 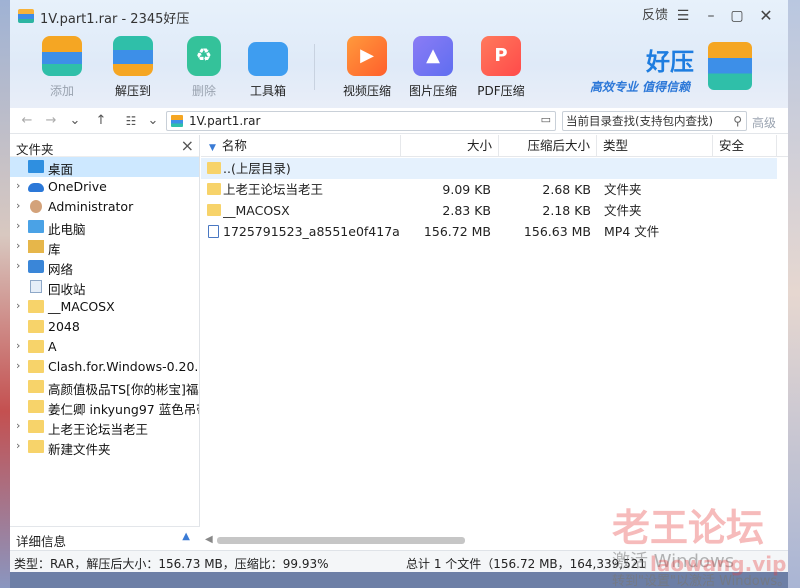 What do you see at coordinates (36, 226) in the screenshot?
I see `computer-icon` at bounding box center [36, 226].